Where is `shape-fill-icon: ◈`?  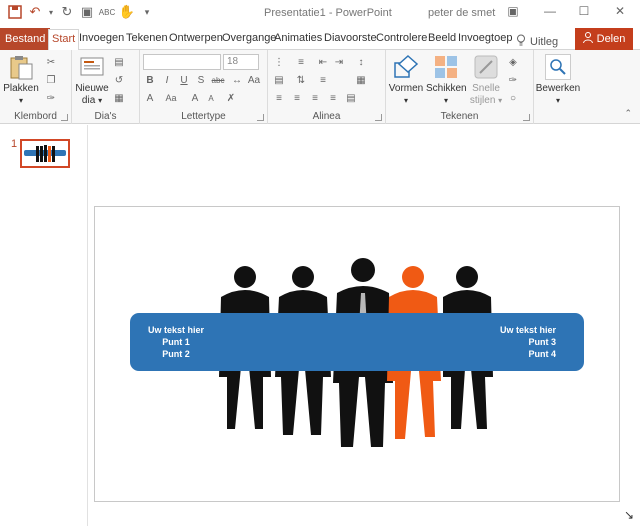
shape-fill-icon: ◈ is located at coordinates (513, 62).